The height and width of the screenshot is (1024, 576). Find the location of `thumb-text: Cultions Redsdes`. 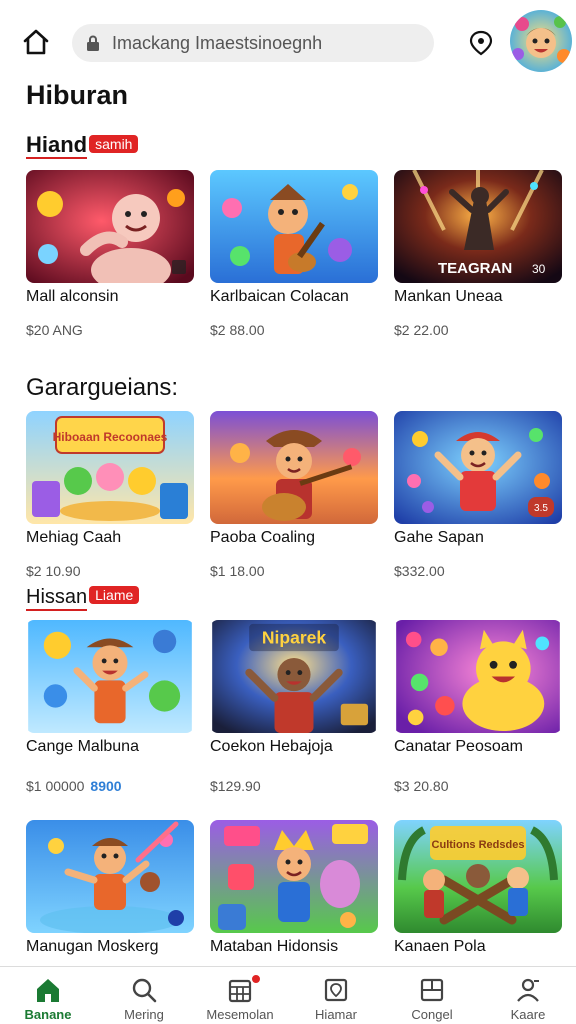

thumb-text: Cultions Redsdes is located at coordinates (478, 845).